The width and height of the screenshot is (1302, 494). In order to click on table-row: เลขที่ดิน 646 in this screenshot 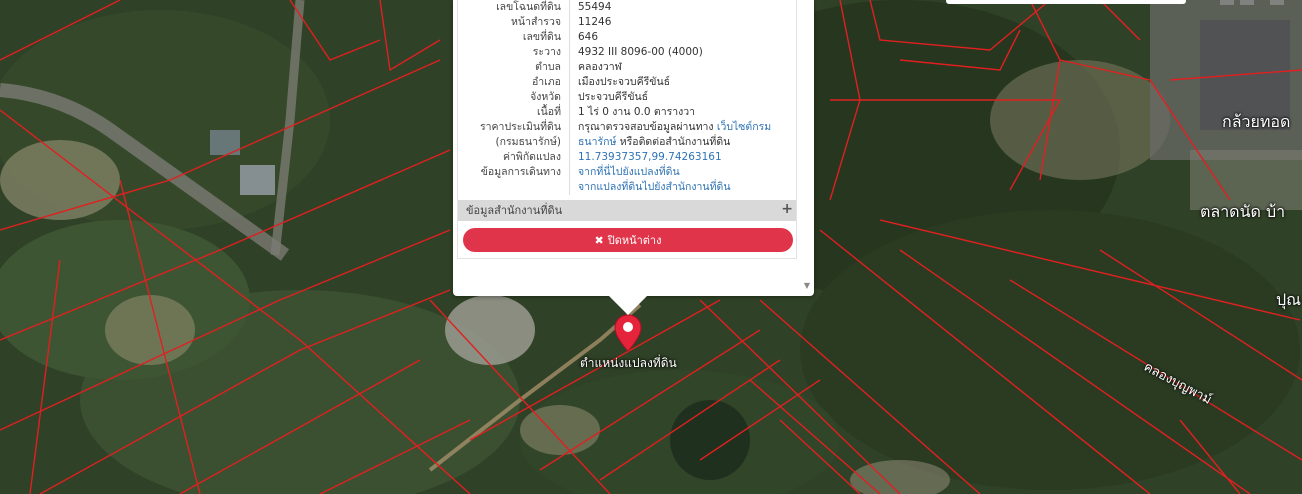, I will do `click(627, 37)`.